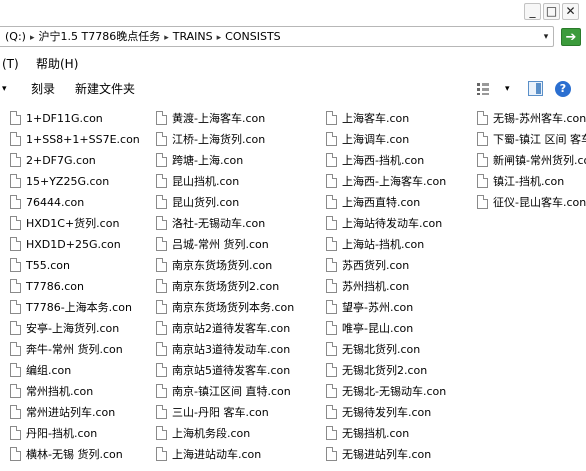 The image size is (586, 471). Describe the element at coordinates (539, 118) in the screenshot. I see `file-name: 无锡-苏州客车.con` at that location.